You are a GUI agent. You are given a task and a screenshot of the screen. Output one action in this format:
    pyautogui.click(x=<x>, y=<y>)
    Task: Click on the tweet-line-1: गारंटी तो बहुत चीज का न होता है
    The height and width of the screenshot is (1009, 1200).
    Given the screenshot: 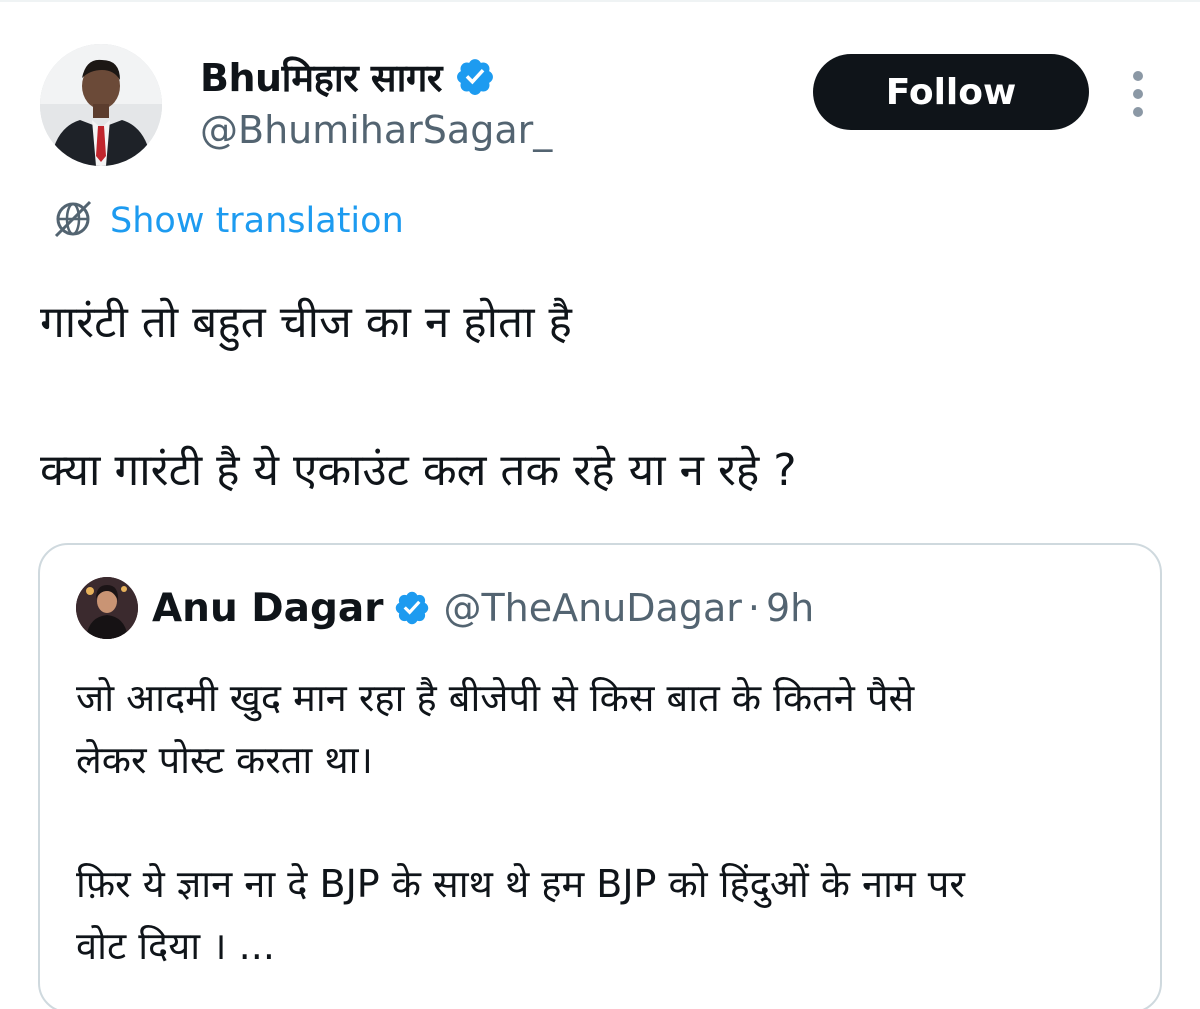 What is the action you would take?
    pyautogui.click(x=306, y=322)
    